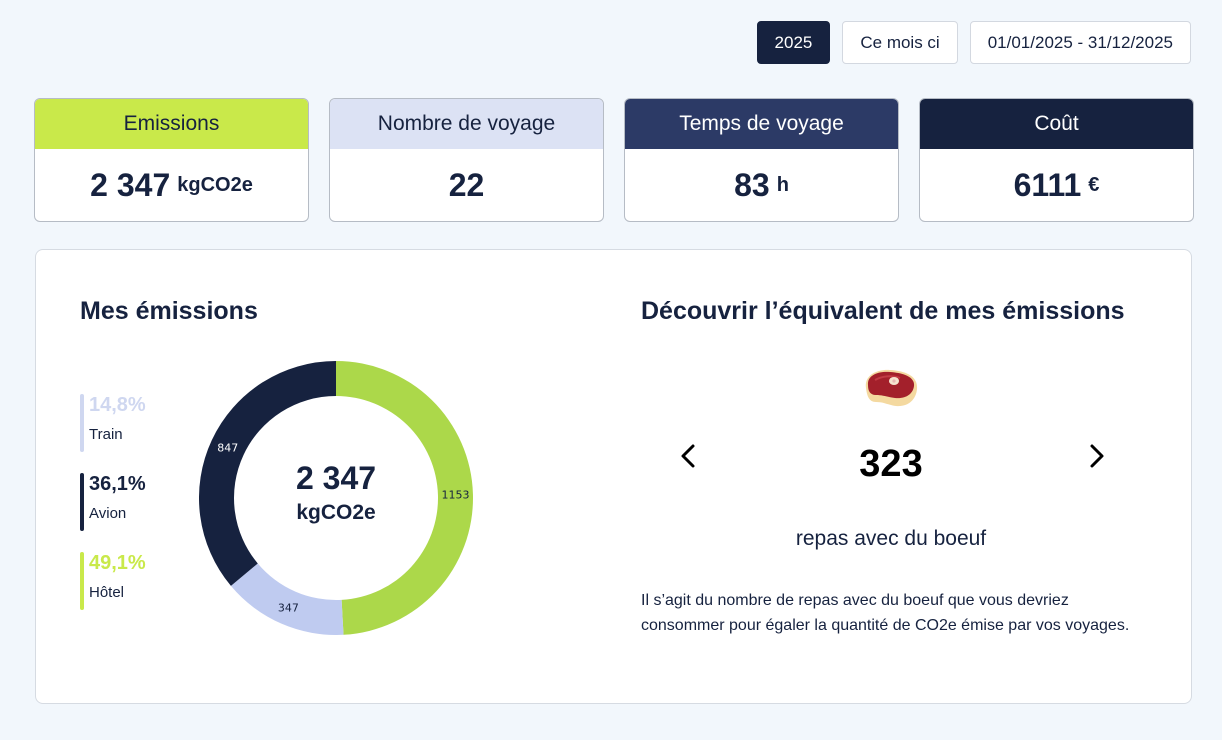  What do you see at coordinates (761, 124) in the screenshot?
I see `kpi-title: Temps de voyage` at bounding box center [761, 124].